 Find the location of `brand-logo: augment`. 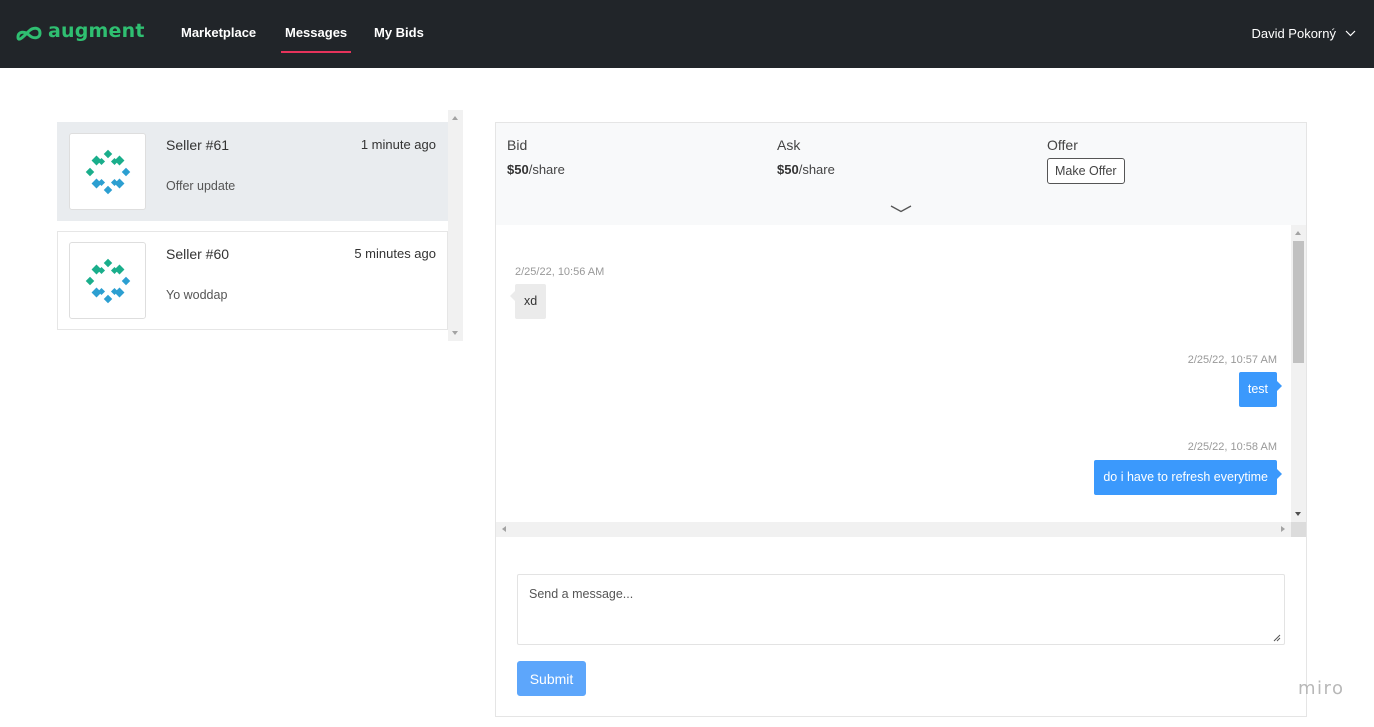

brand-logo: augment is located at coordinates (80, 33).